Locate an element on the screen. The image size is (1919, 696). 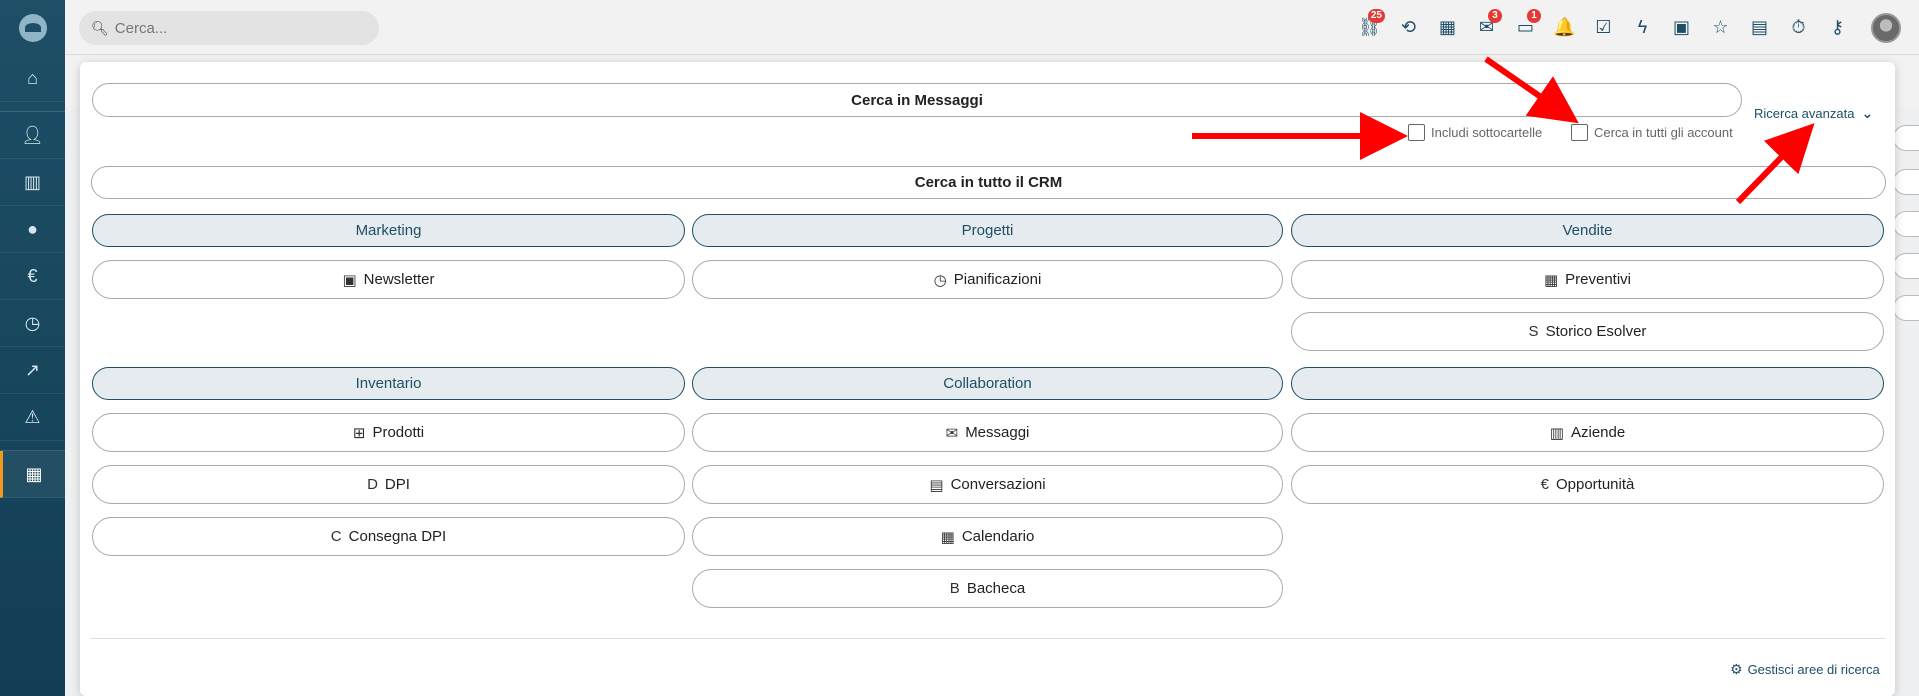
group-header-progetti: Progetti is located at coordinates (987, 230).